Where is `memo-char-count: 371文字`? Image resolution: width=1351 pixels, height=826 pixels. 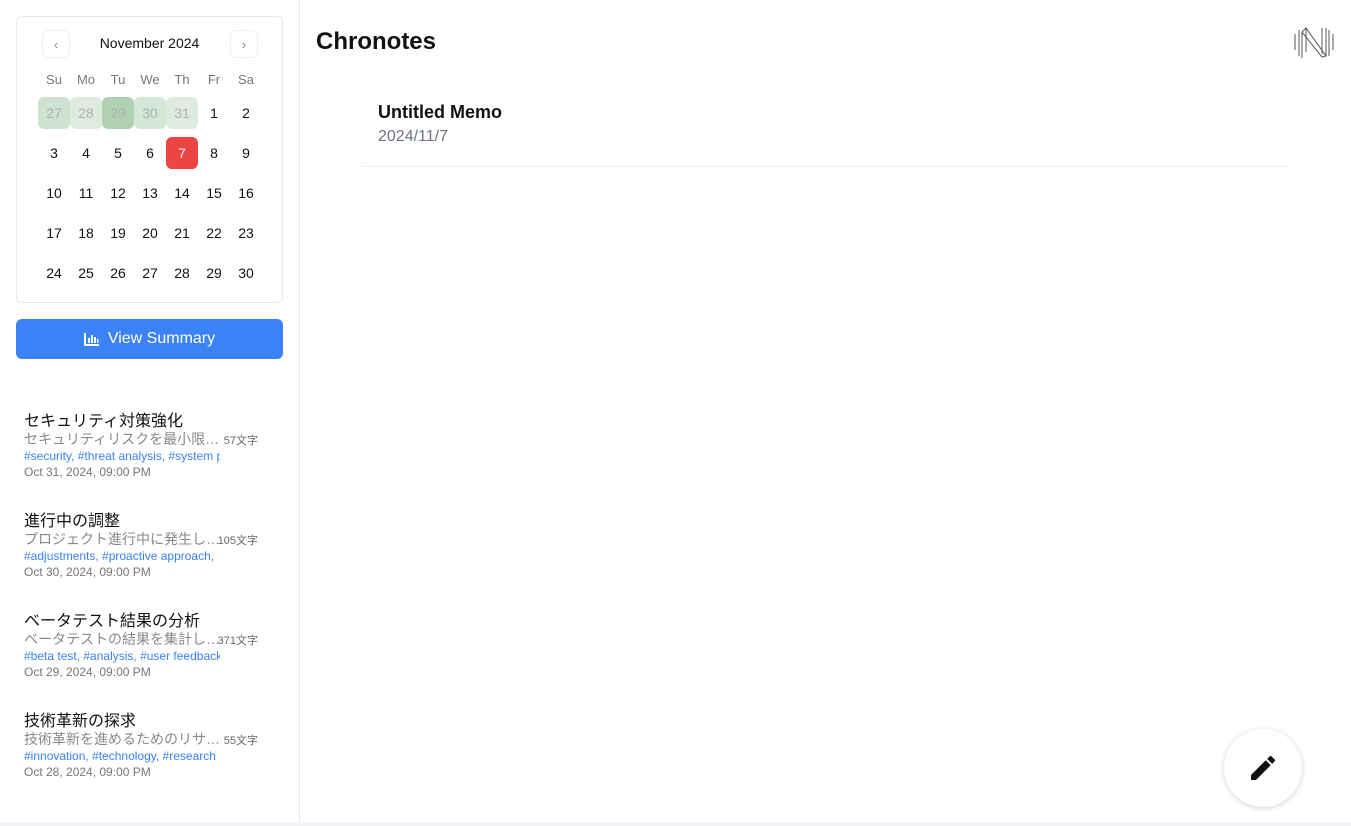
memo-char-count: 371文字 is located at coordinates (237, 641).